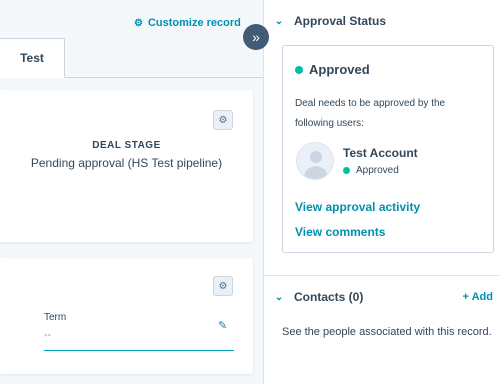 This screenshot has height=384, width=500. What do you see at coordinates (329, 297) in the screenshot?
I see `contacts-title: Contacts (0)` at bounding box center [329, 297].